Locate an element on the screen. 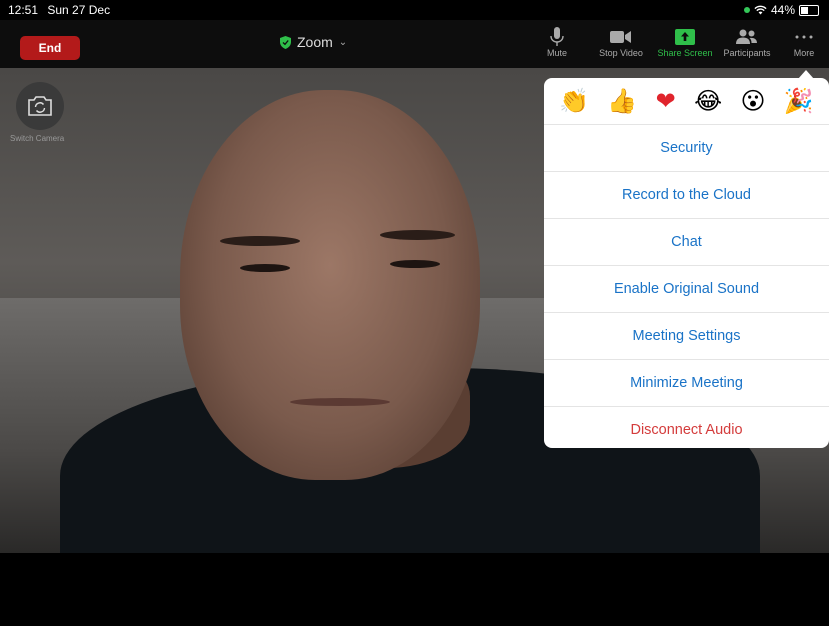 This screenshot has height=626, width=829. switch-camera-label: Switch Camera is located at coordinates (37, 138).